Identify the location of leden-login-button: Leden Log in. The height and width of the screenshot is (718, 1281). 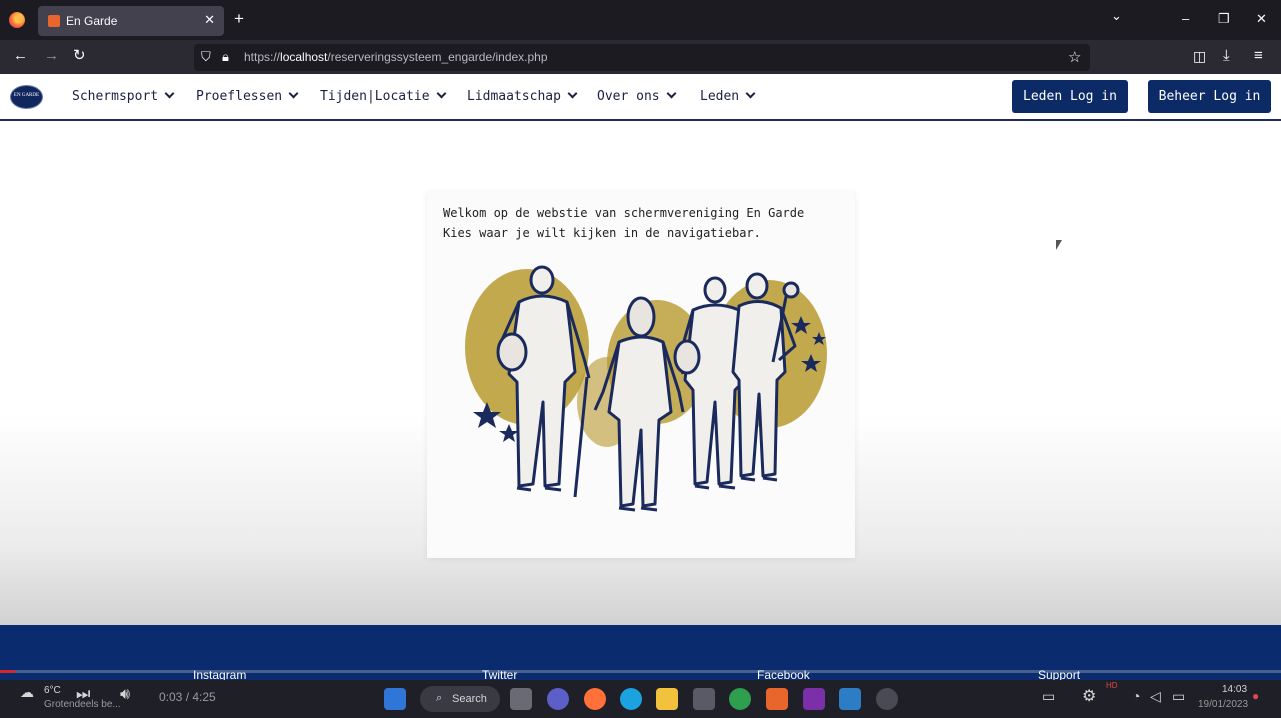
(1070, 96).